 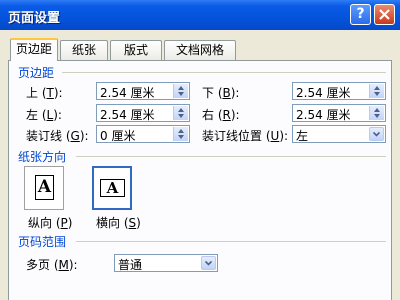 I want to click on portrait-page-icon: A, so click(x=44, y=187).